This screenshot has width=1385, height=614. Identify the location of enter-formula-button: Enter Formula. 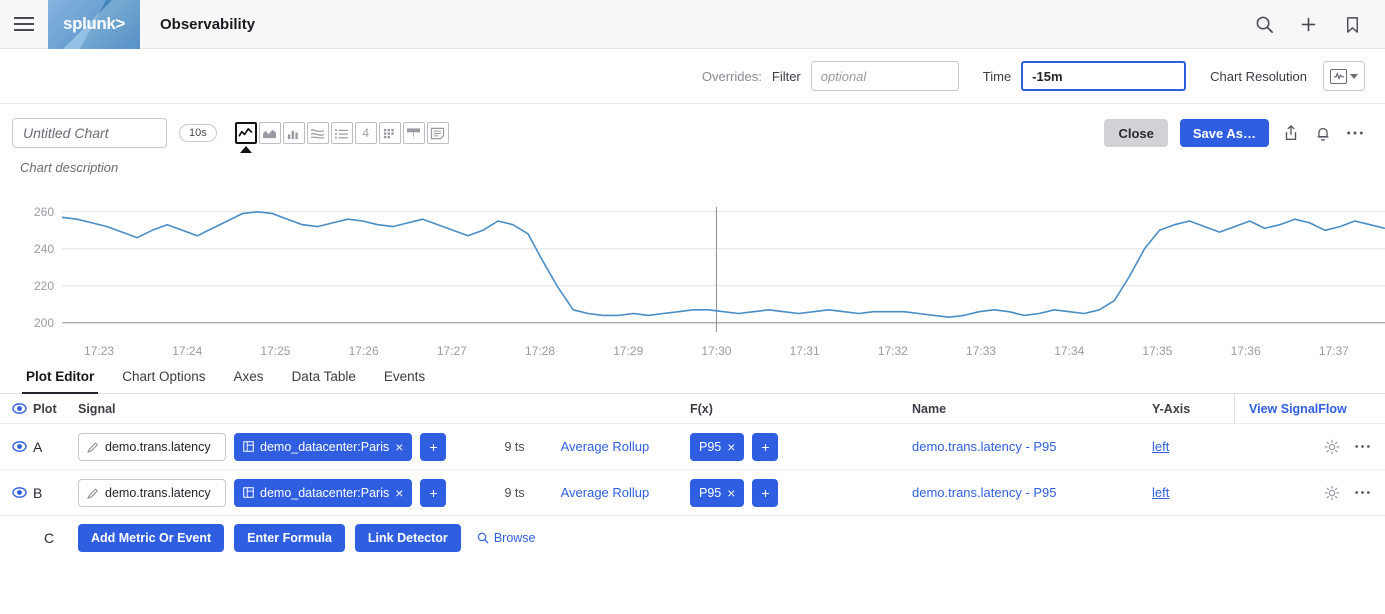
(289, 538).